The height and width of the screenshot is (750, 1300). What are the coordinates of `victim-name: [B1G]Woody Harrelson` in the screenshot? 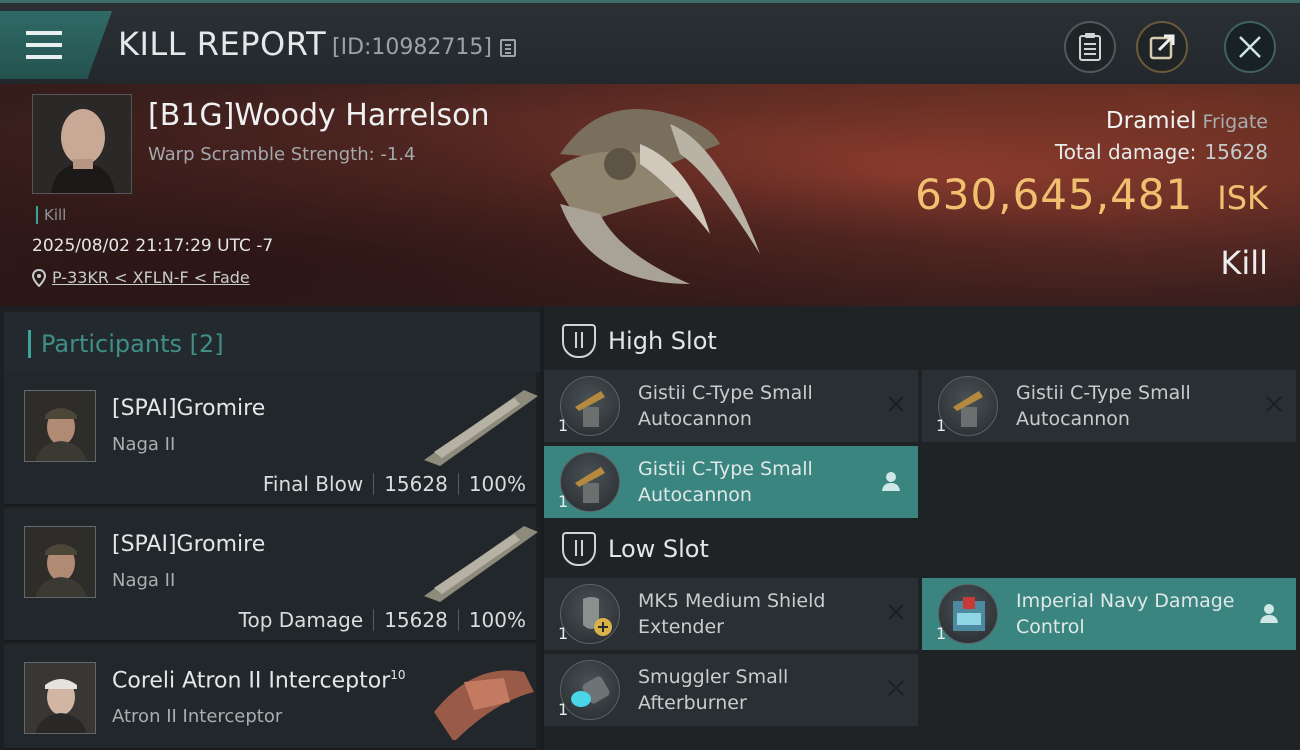 It's located at (318, 115).